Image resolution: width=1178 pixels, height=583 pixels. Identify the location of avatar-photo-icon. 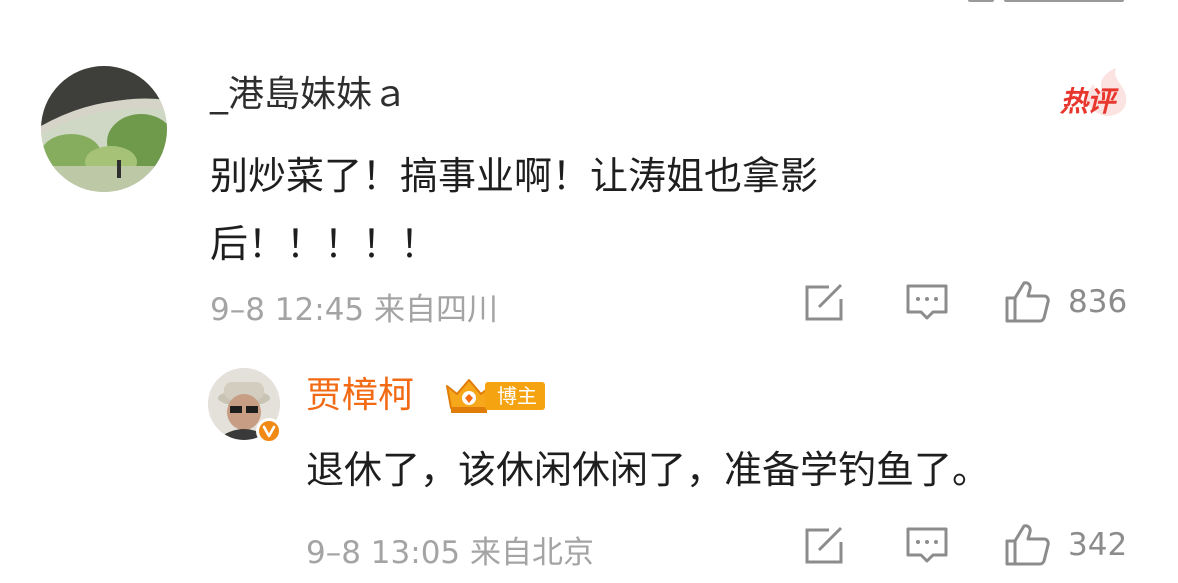
(104, 129).